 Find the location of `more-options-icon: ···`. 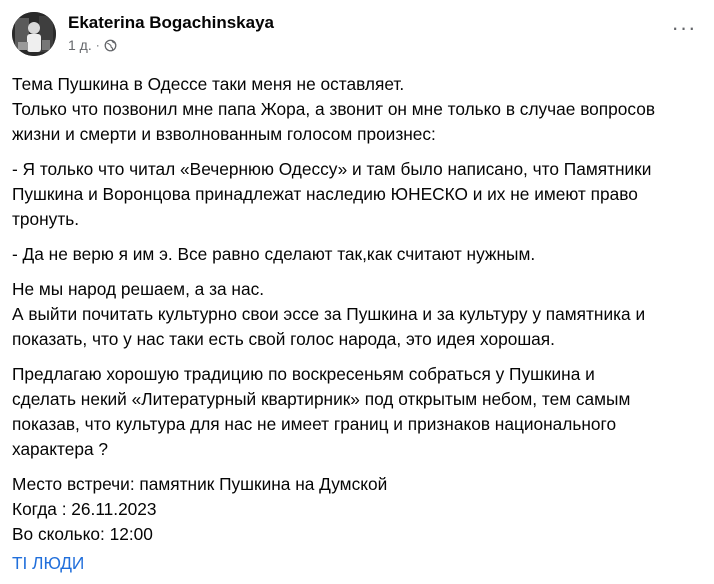

more-options-icon: ··· is located at coordinates (684, 27).